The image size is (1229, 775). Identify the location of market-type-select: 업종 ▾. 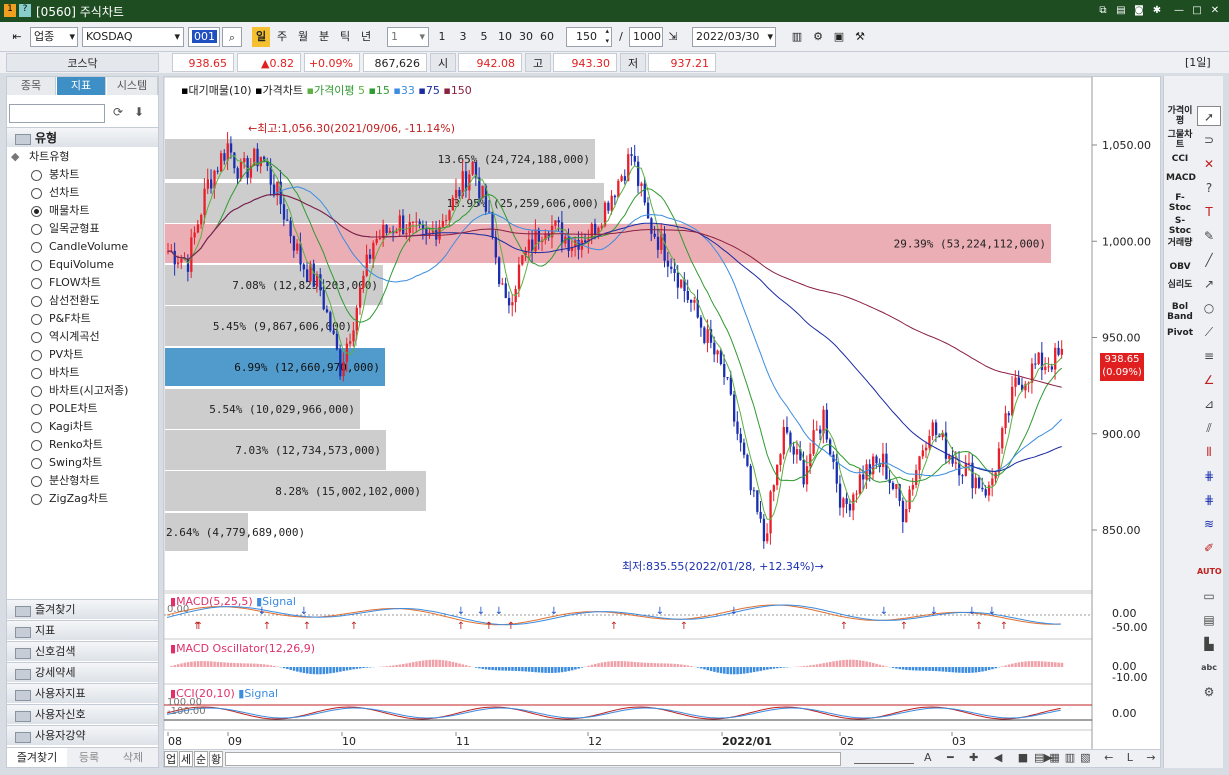
(54, 37).